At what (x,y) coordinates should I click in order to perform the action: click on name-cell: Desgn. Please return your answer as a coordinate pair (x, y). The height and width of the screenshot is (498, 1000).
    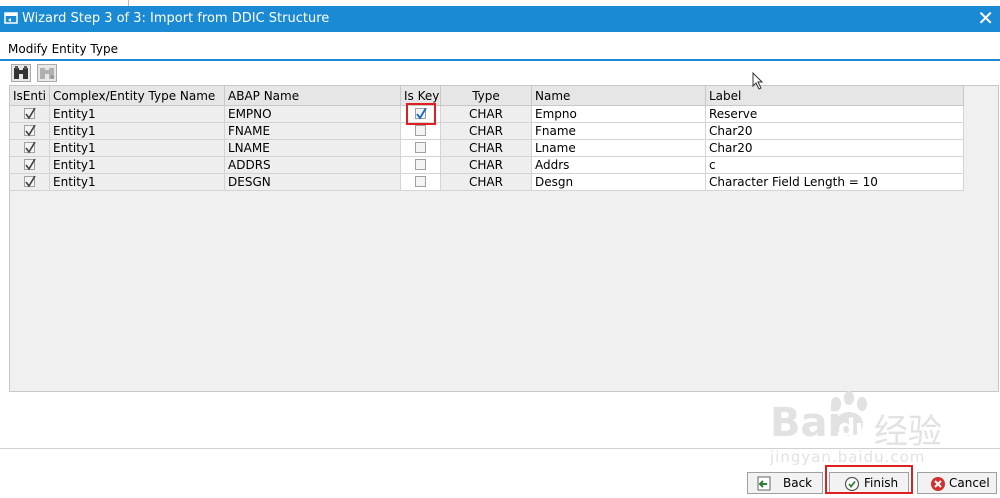
    Looking at the image, I should click on (619, 182).